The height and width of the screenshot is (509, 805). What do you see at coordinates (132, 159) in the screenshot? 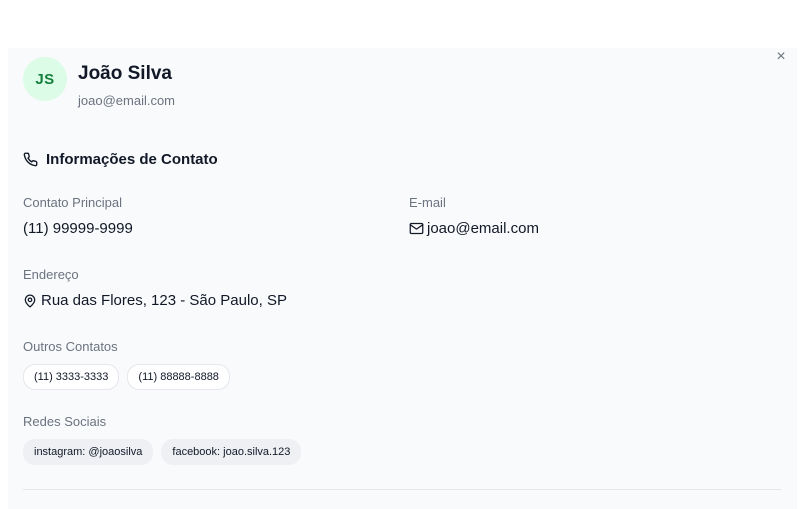
I see `section-title-label: Informações de Contato` at bounding box center [132, 159].